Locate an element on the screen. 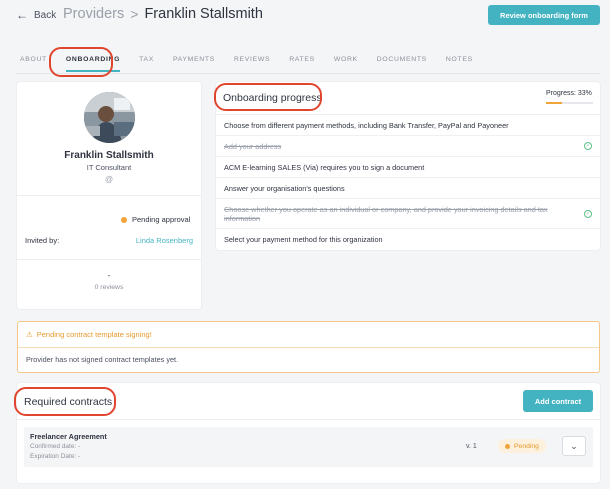  tab-tax: TAX is located at coordinates (146, 63).